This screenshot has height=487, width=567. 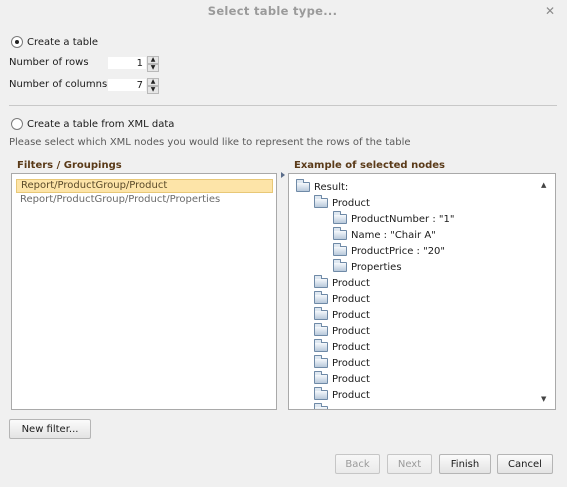 I want to click on filters-panel-title: Filters / Groupings, so click(x=69, y=165).